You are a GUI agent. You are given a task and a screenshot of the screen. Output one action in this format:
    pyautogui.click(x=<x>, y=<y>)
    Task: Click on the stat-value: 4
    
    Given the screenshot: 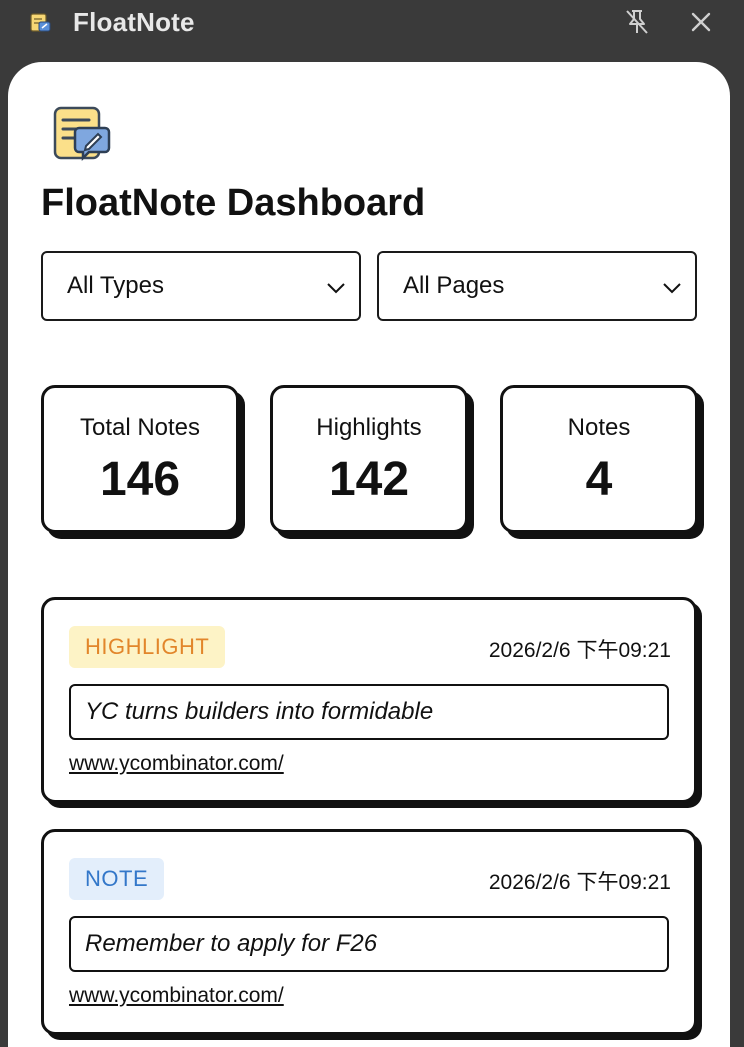 What is the action you would take?
    pyautogui.click(x=599, y=479)
    